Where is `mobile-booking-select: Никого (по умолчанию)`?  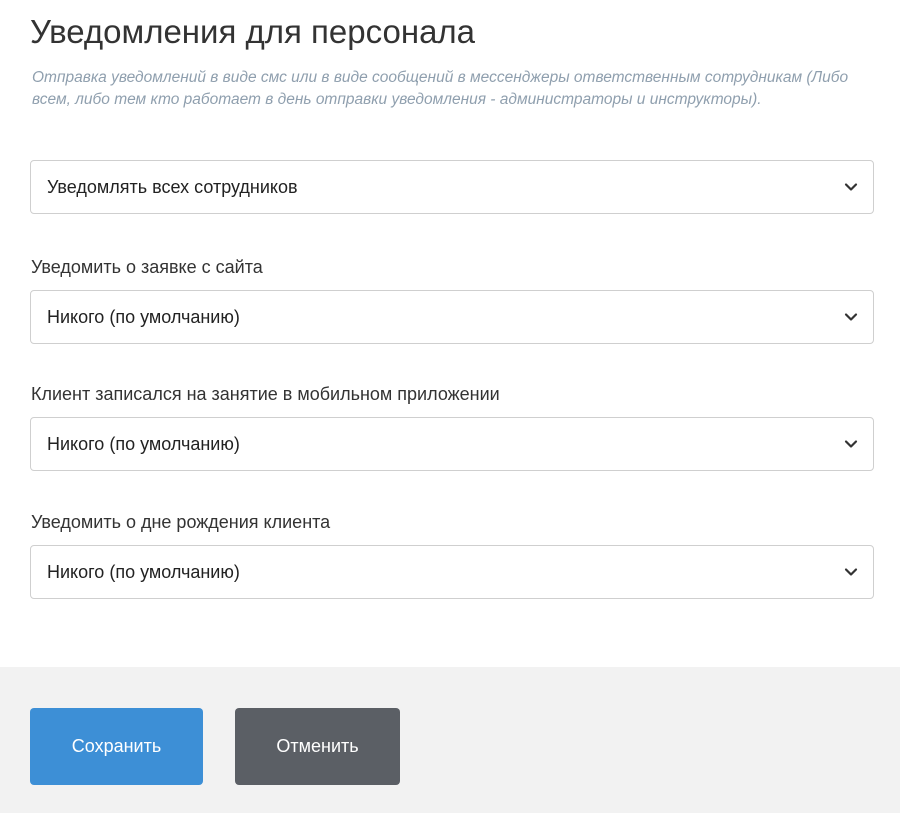
mobile-booking-select: Никого (по умолчанию) is located at coordinates (452, 444).